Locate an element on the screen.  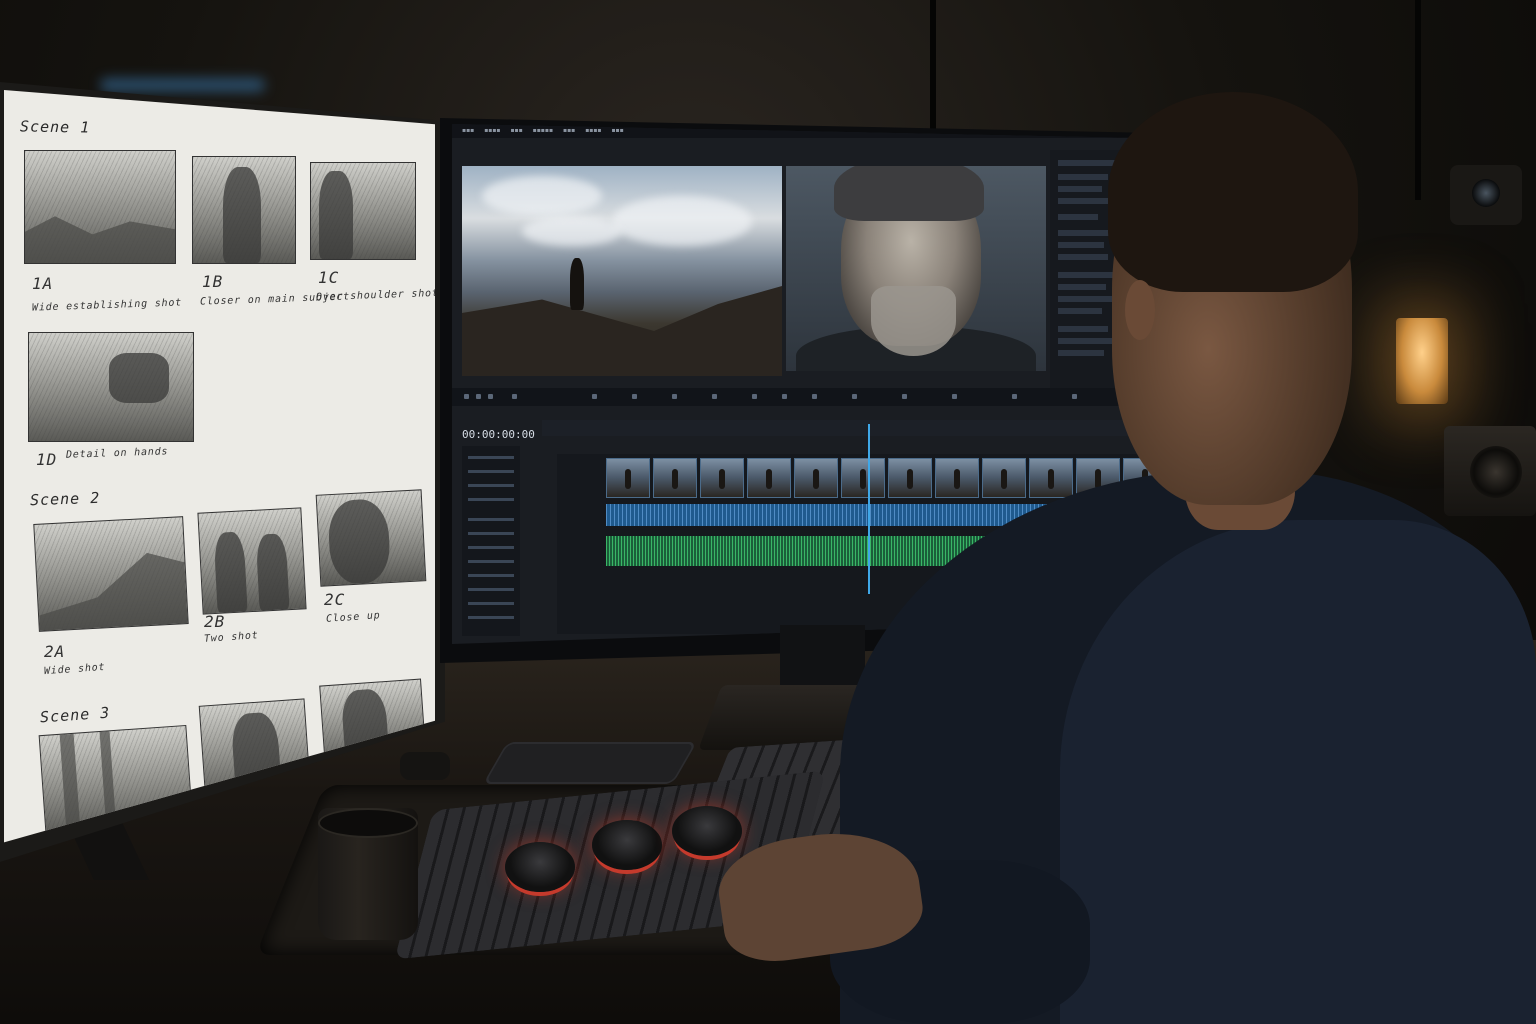
source-viewer is located at coordinates (622, 271).